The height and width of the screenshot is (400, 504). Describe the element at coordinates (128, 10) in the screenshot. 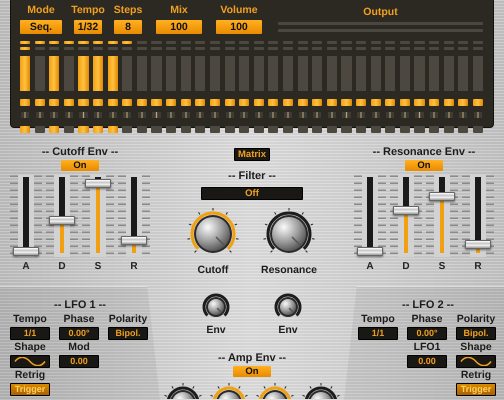

I see `control-label: Steps` at that location.